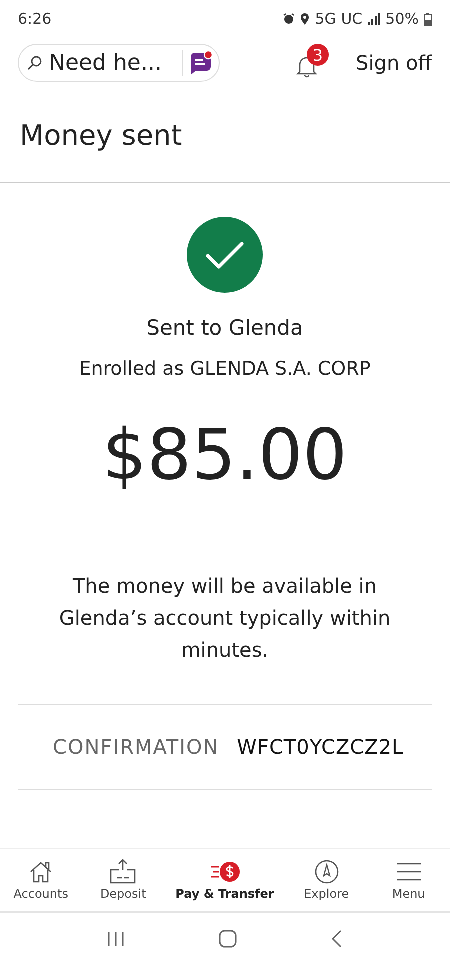  What do you see at coordinates (136, 747) in the screenshot?
I see `confirmation-label: CONFIRMATION` at bounding box center [136, 747].